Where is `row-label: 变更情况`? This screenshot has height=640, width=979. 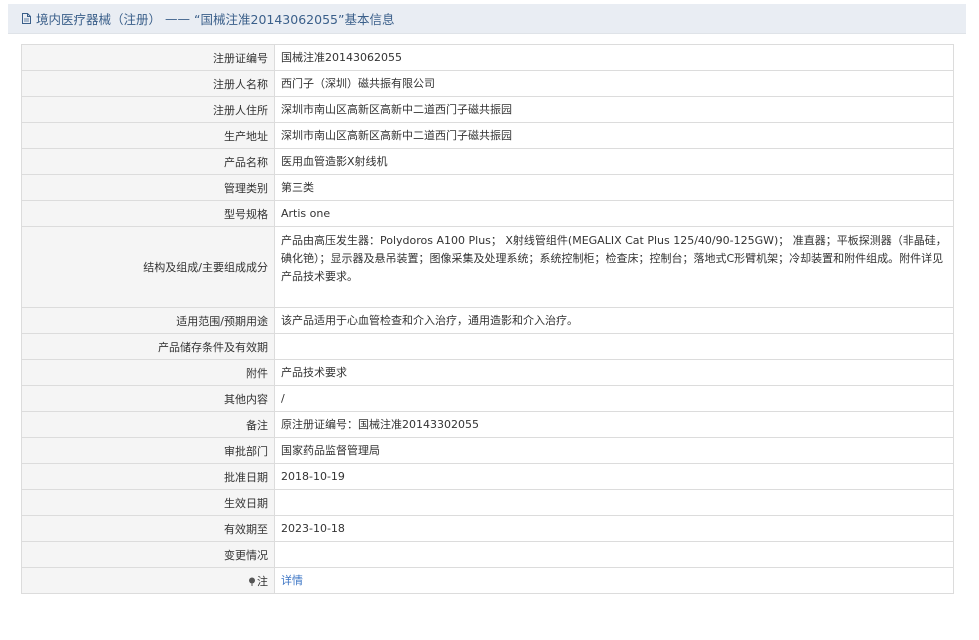
row-label: 变更情况 is located at coordinates (148, 554).